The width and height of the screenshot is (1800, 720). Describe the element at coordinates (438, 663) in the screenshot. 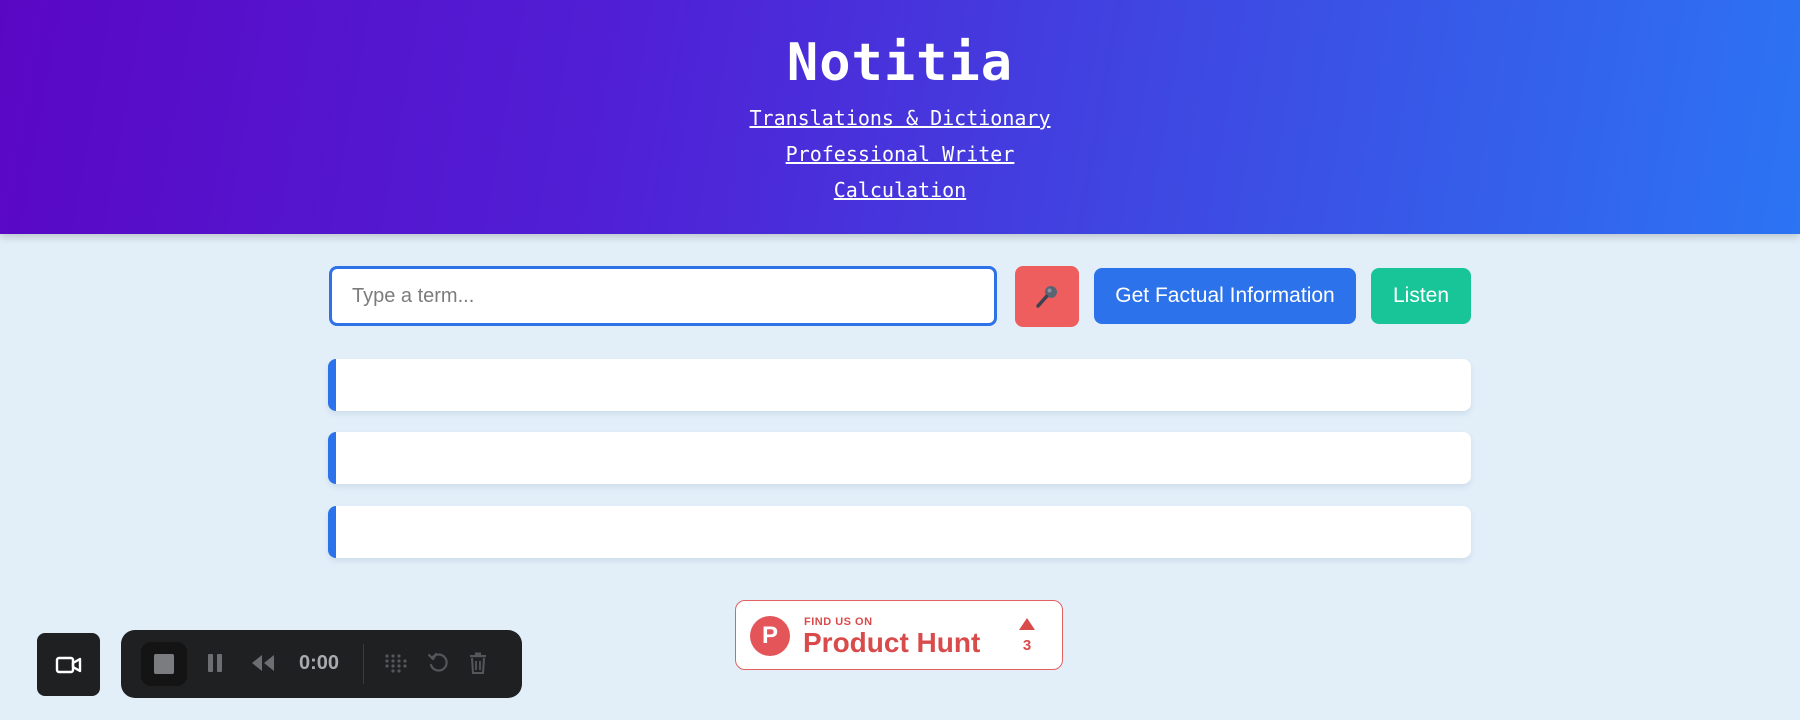

I see `reset-icon` at that location.